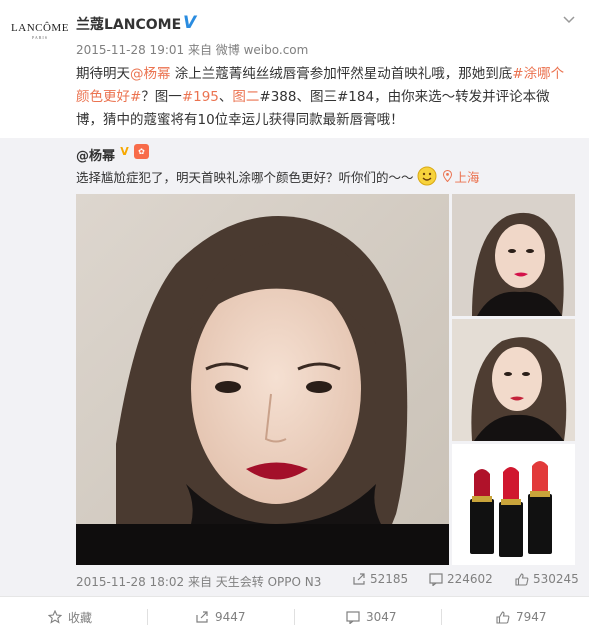  Describe the element at coordinates (103, 74) in the screenshot. I see `post-text-segment: 期待明天` at that location.